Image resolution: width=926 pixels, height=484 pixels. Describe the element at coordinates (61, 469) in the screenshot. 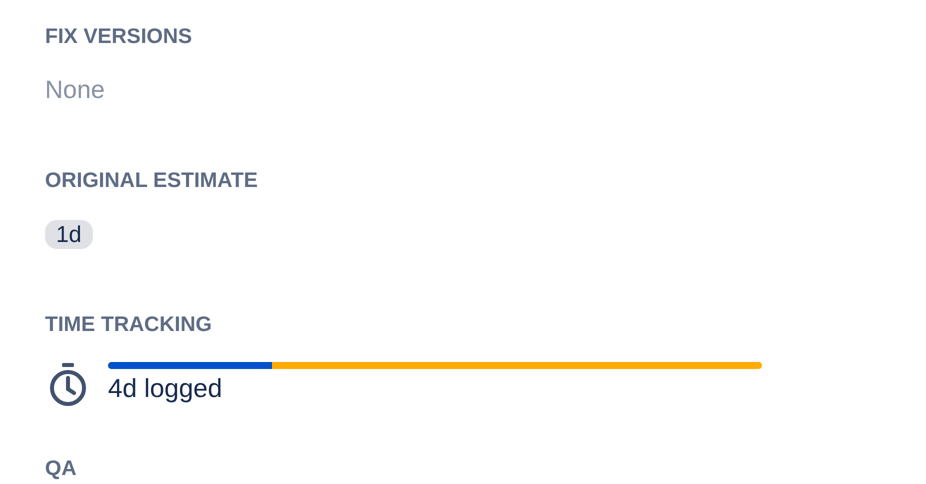

I see `field-label: QA` at that location.